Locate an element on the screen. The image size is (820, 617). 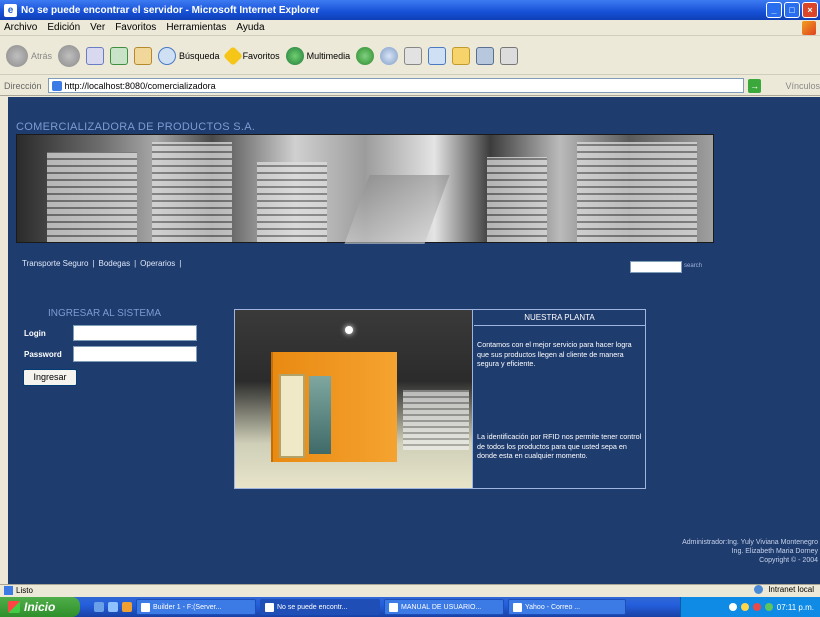
ingresar-button: Ingresar is located at coordinates (50, 377).